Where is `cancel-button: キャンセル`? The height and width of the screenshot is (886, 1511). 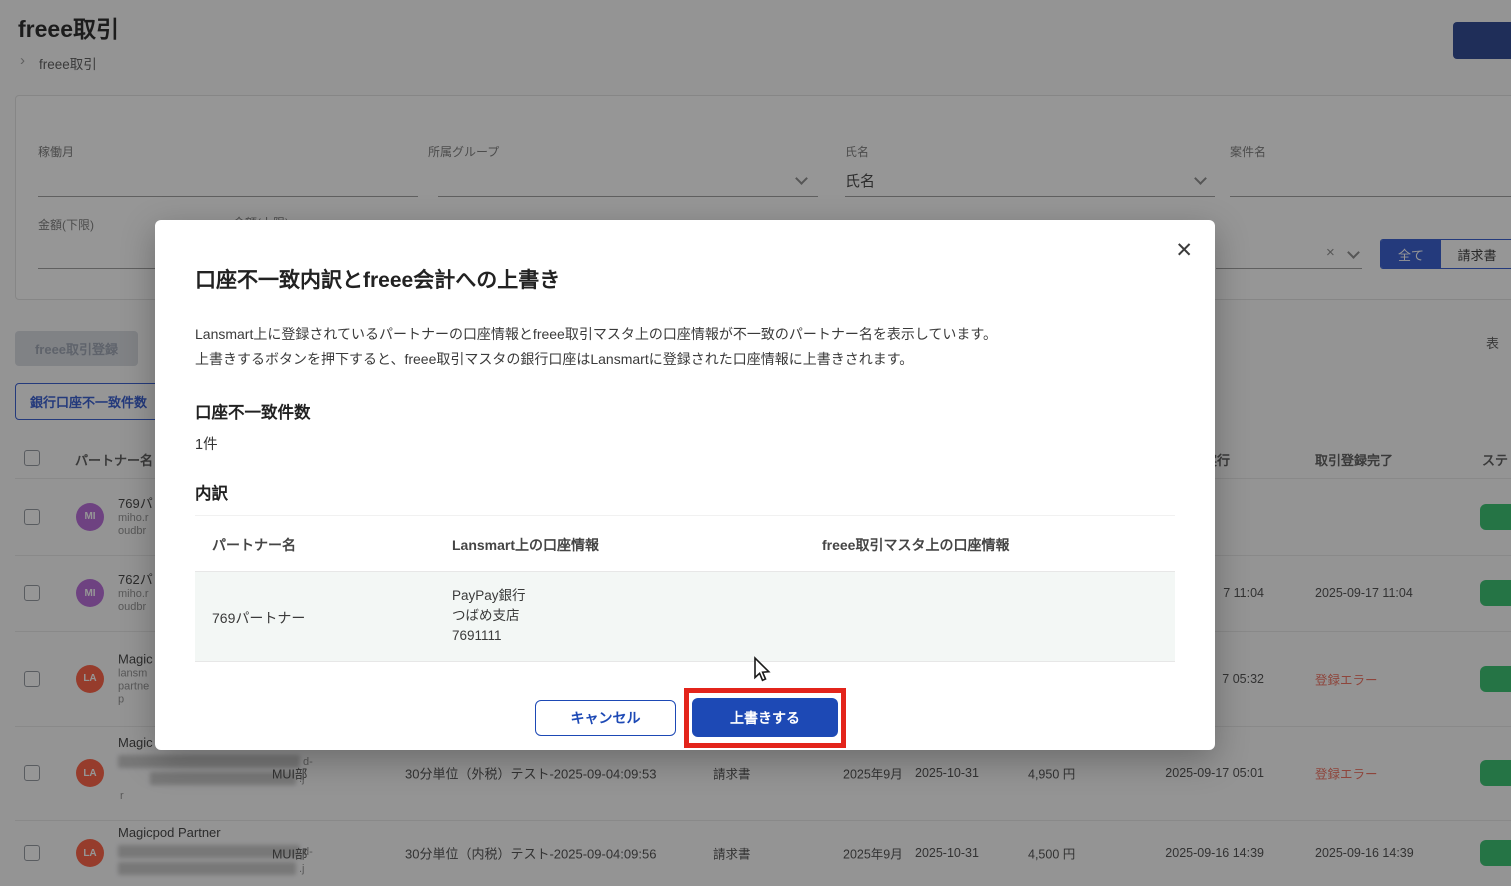 cancel-button: キャンセル is located at coordinates (605, 718).